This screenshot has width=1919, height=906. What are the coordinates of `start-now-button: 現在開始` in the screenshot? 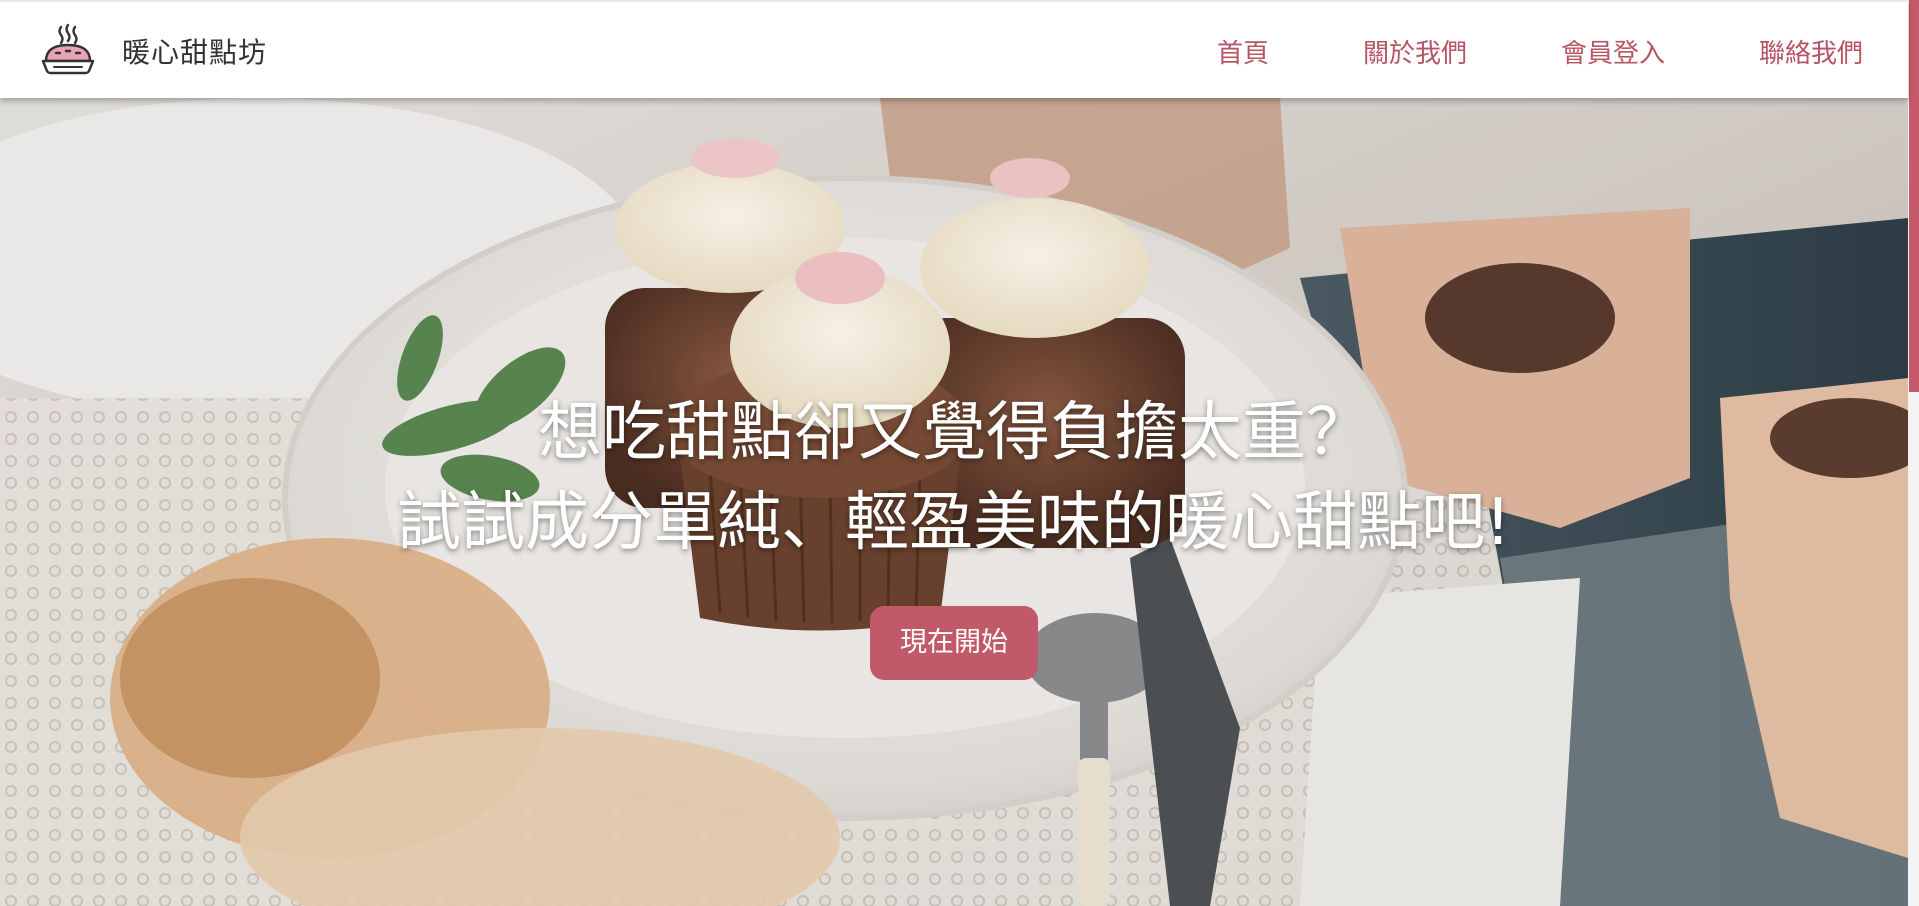 It's located at (954, 643).